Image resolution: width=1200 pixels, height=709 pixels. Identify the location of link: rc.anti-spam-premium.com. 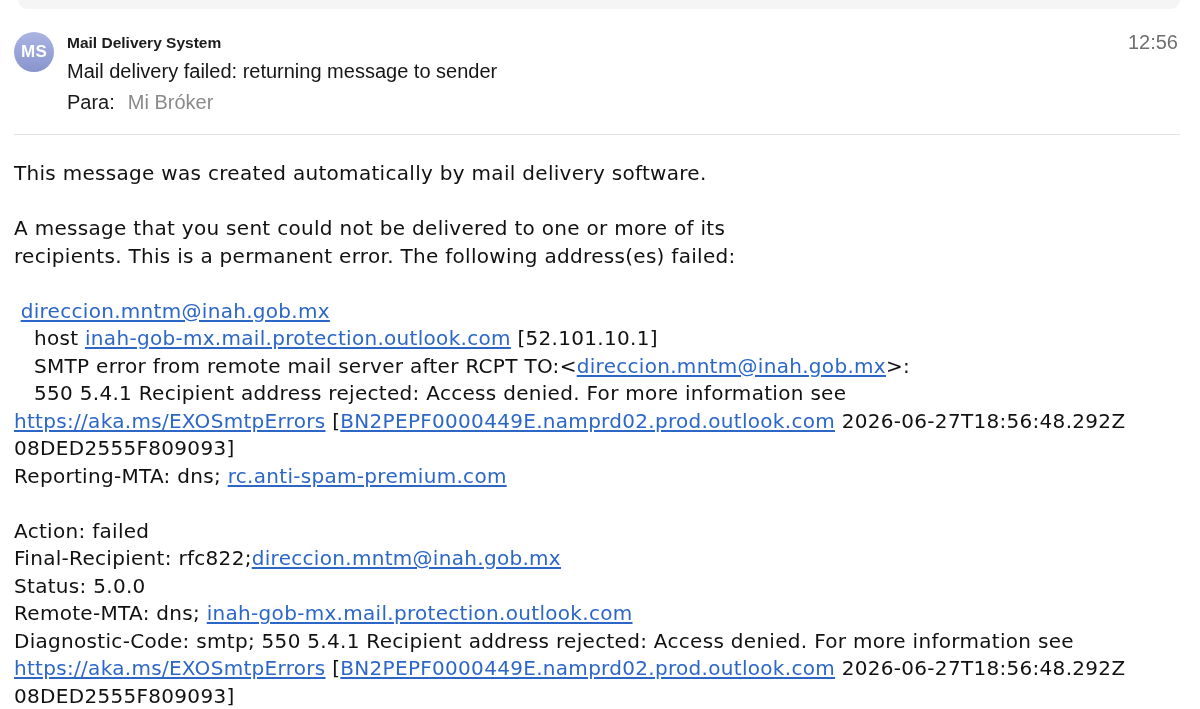
(367, 475).